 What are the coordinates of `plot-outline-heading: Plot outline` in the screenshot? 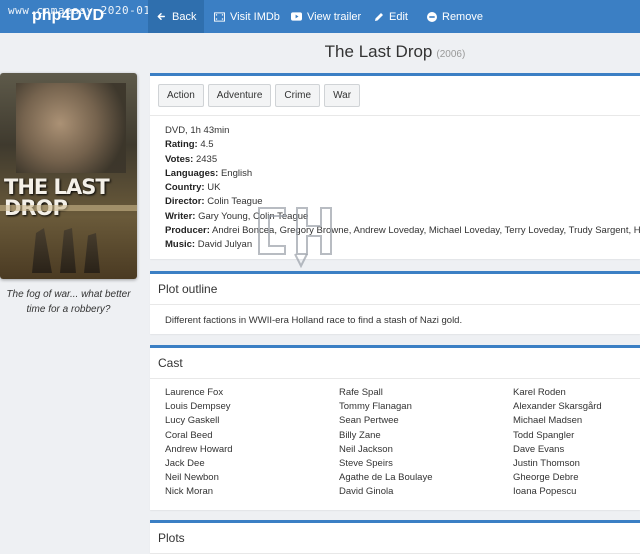 It's located at (395, 289).